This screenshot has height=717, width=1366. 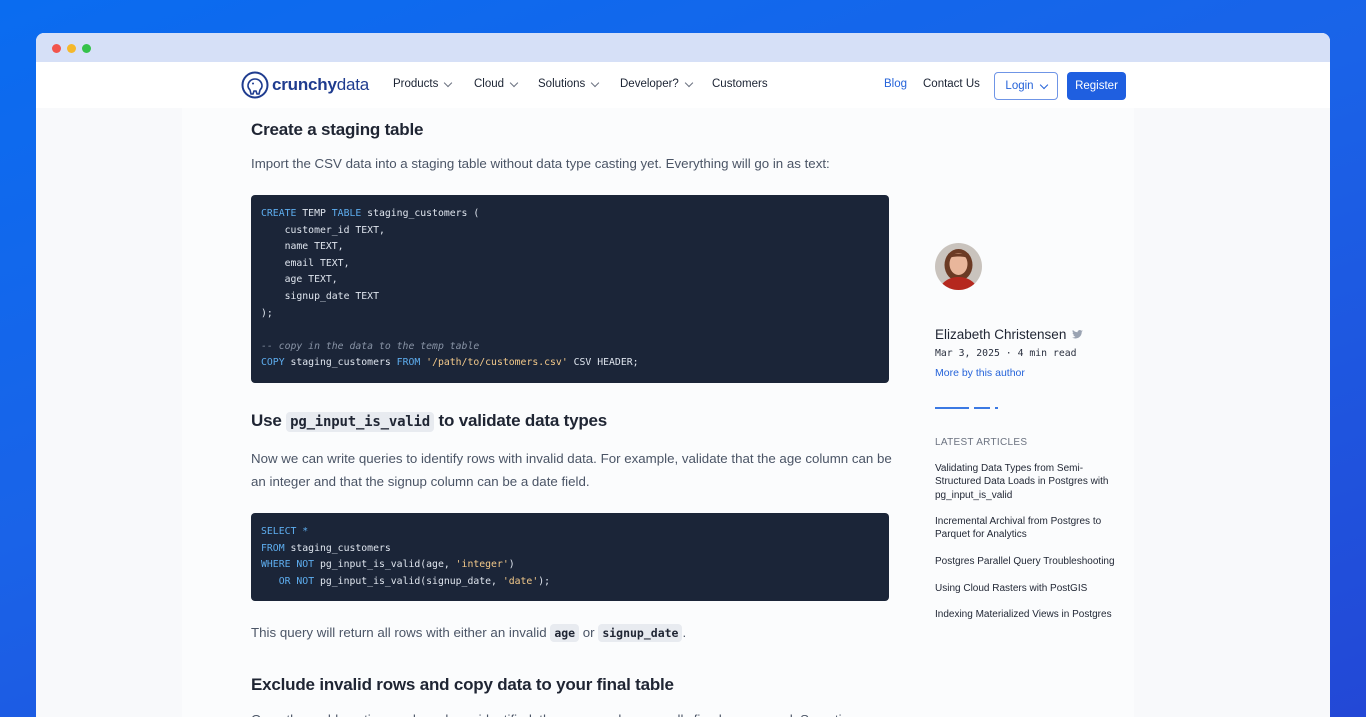 I want to click on inline-code: age, so click(x=565, y=633).